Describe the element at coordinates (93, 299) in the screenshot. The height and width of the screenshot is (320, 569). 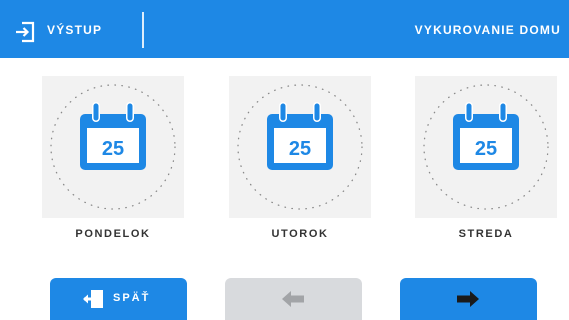
I see `door-exit-icon` at that location.